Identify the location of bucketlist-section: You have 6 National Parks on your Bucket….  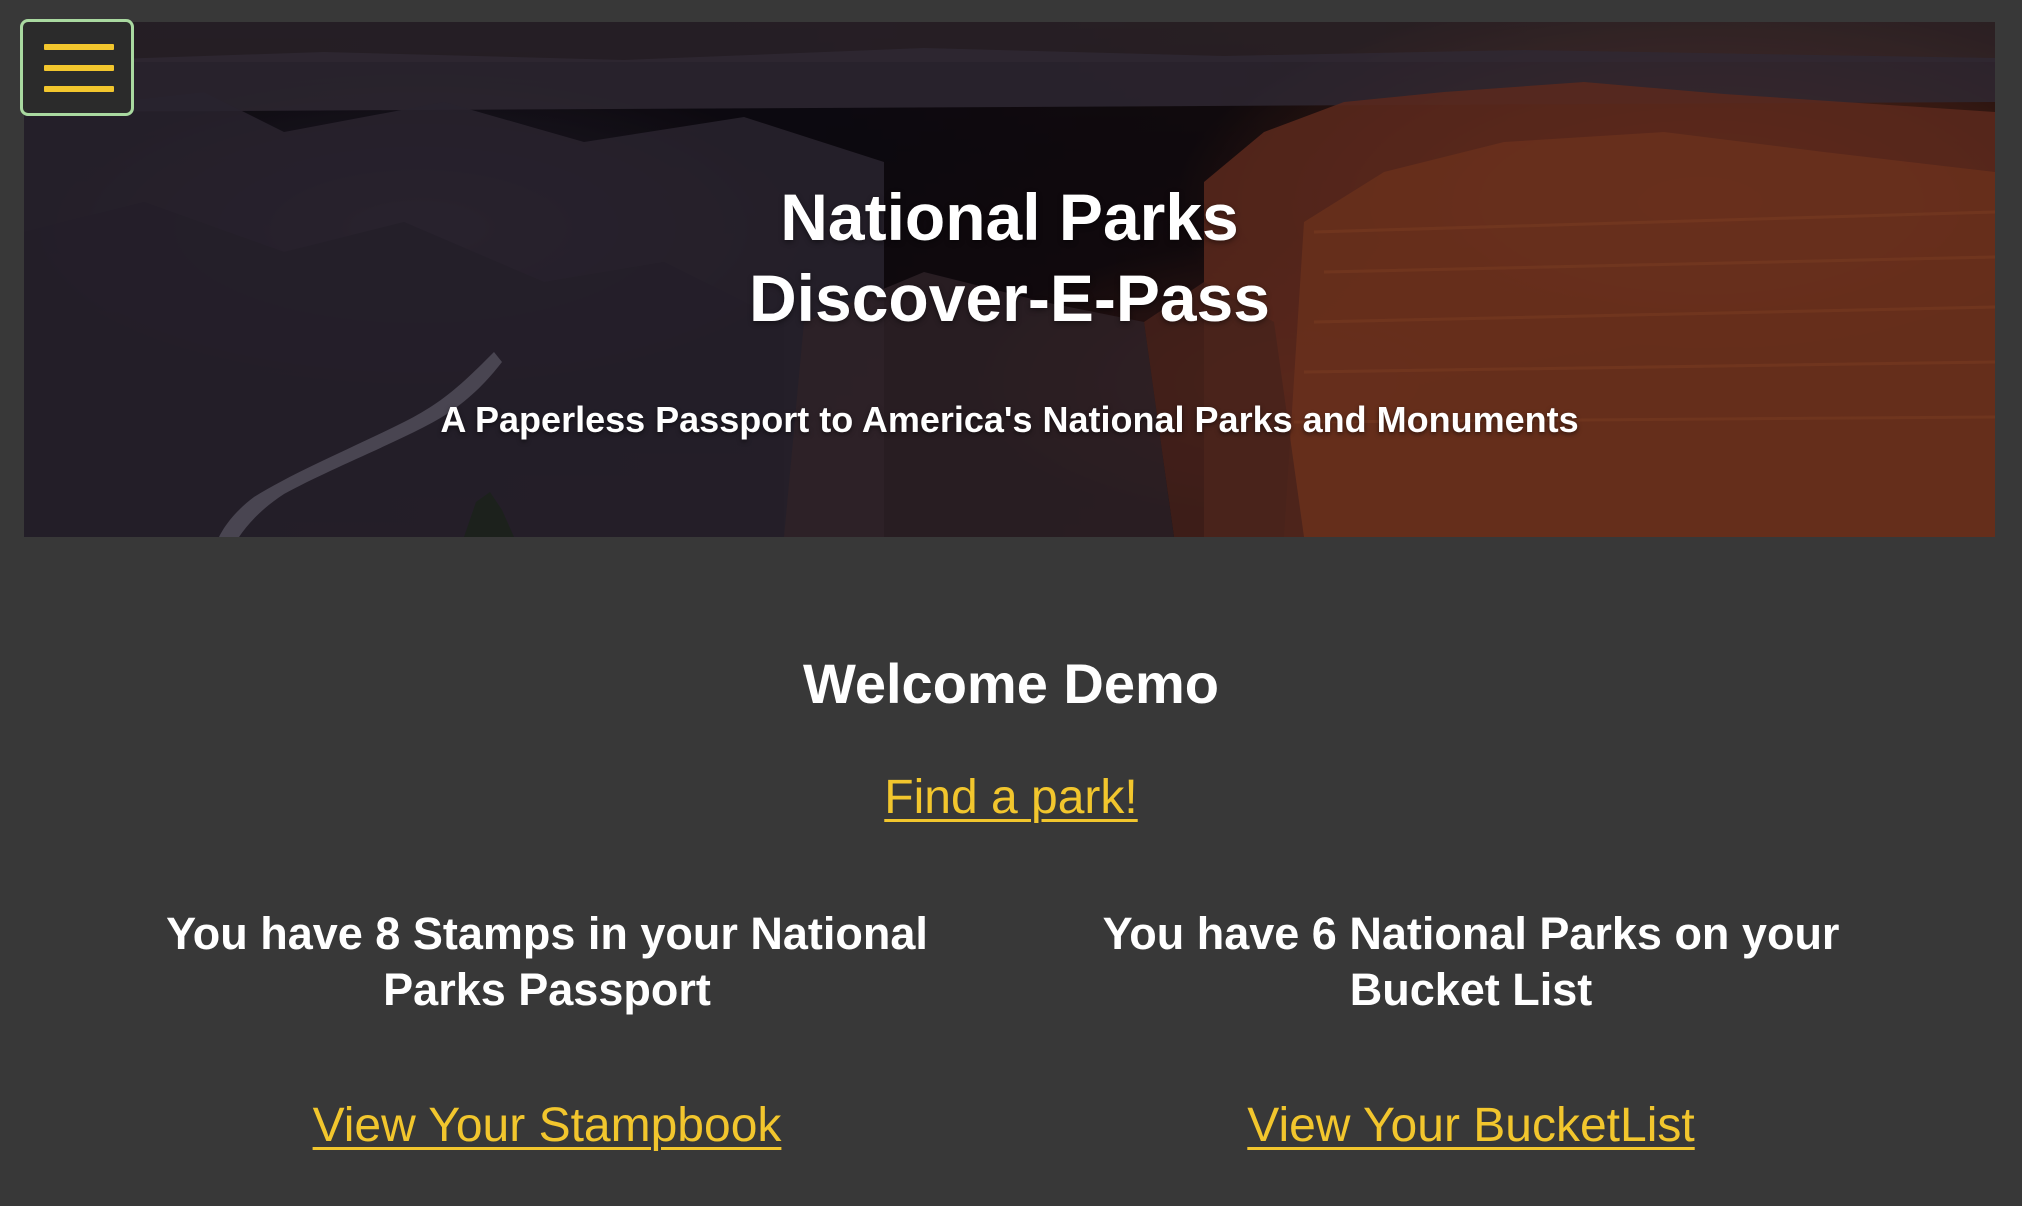
(1471, 1031).